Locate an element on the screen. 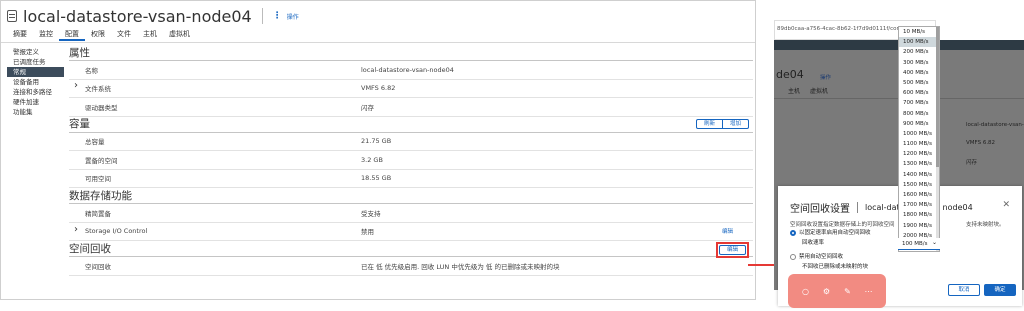 The image size is (1024, 311). dropdown-option: 1800 MB/s is located at coordinates (919, 215).